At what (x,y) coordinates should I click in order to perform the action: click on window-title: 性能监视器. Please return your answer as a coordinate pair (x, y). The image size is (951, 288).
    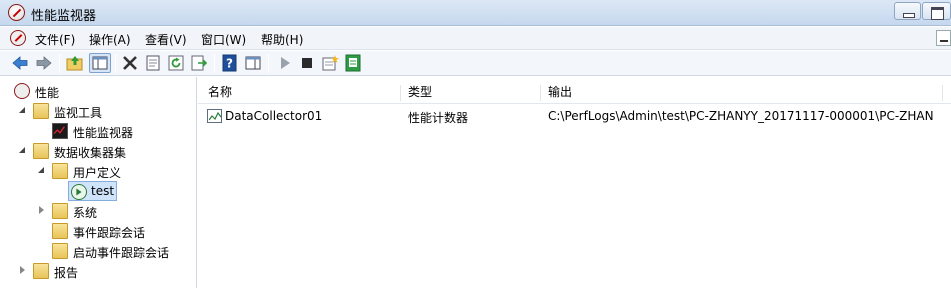
    Looking at the image, I should click on (64, 16).